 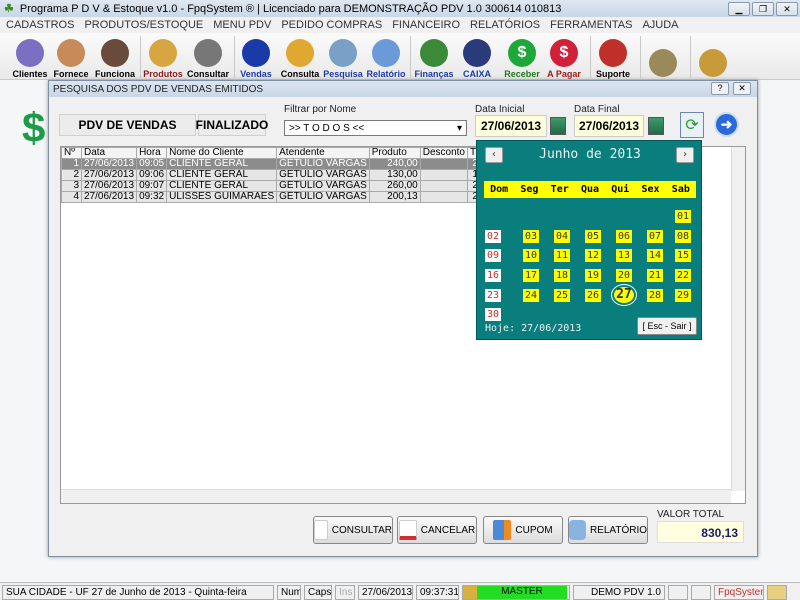 What do you see at coordinates (109, 164) in the screenshot?
I see `table-cell: 27/06/2013` at bounding box center [109, 164].